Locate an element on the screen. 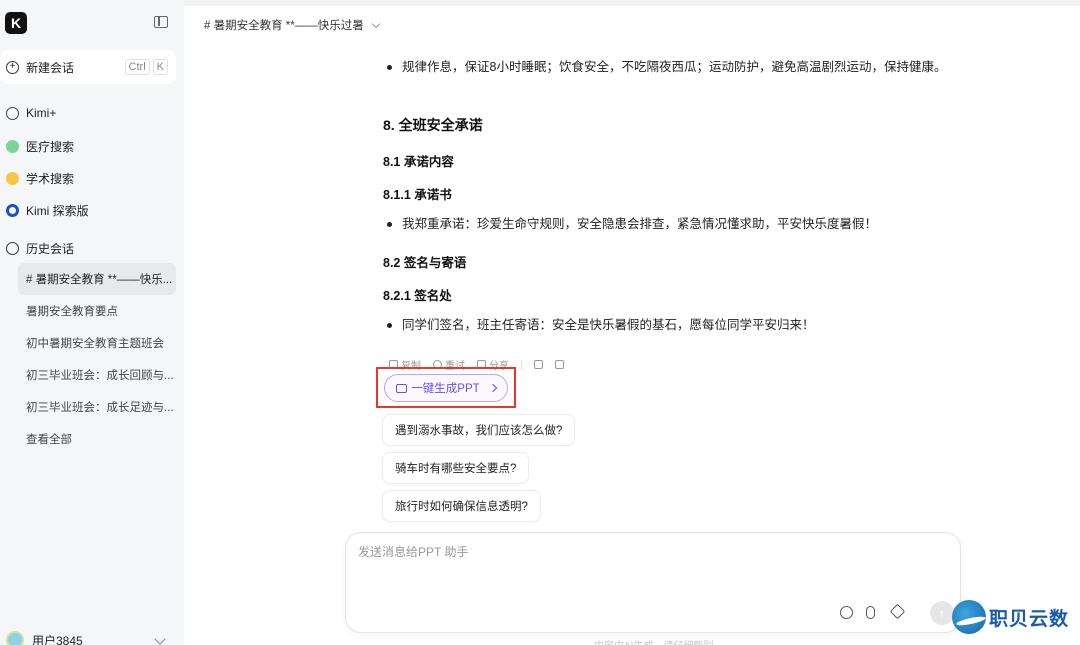 This screenshot has height=645, width=1080. suggestion-chip: 骑车时有哪些安全要点? is located at coordinates (456, 468).